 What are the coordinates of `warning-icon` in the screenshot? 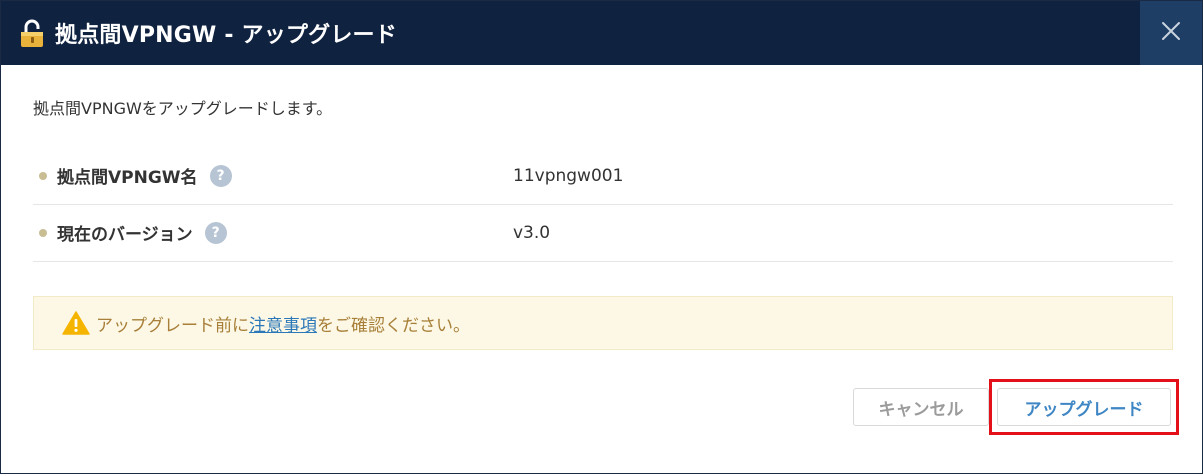 It's located at (76, 323).